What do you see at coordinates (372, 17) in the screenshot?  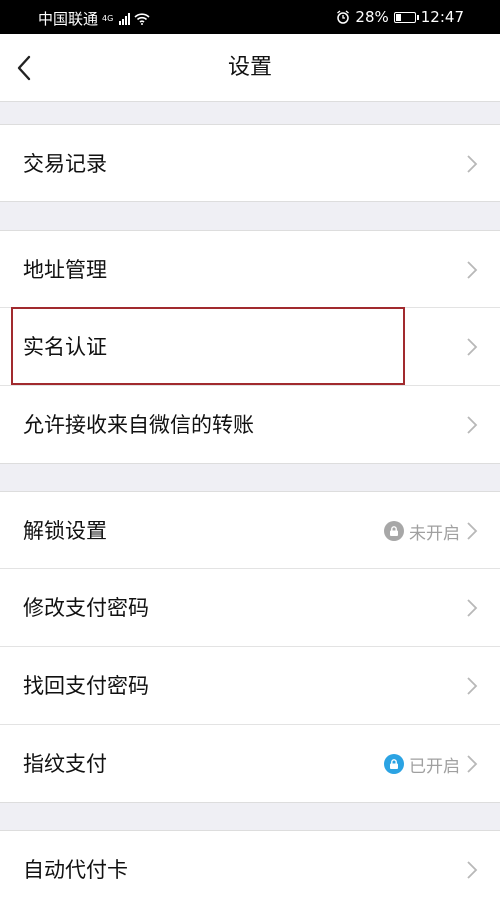 I see `battery-percent: 28%` at bounding box center [372, 17].